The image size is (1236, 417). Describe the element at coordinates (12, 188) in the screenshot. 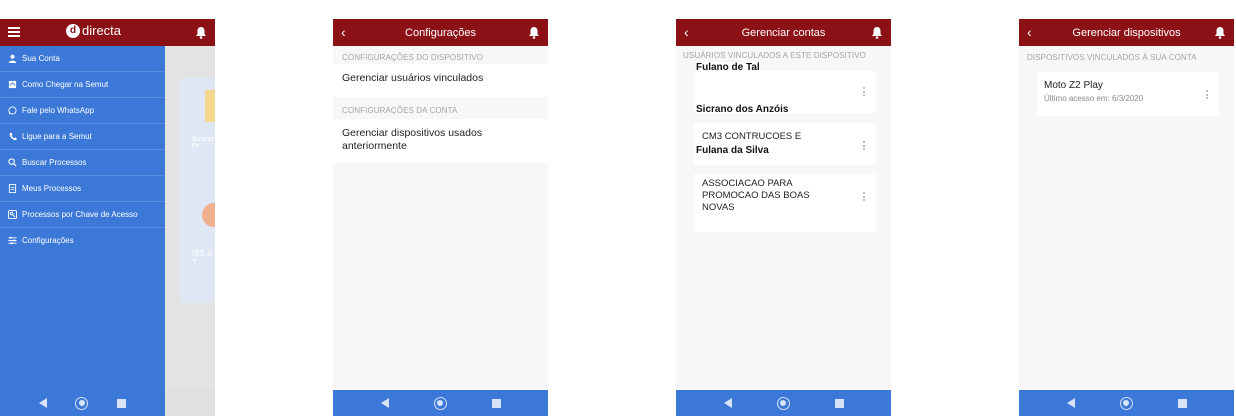

I see `document-icon` at that location.